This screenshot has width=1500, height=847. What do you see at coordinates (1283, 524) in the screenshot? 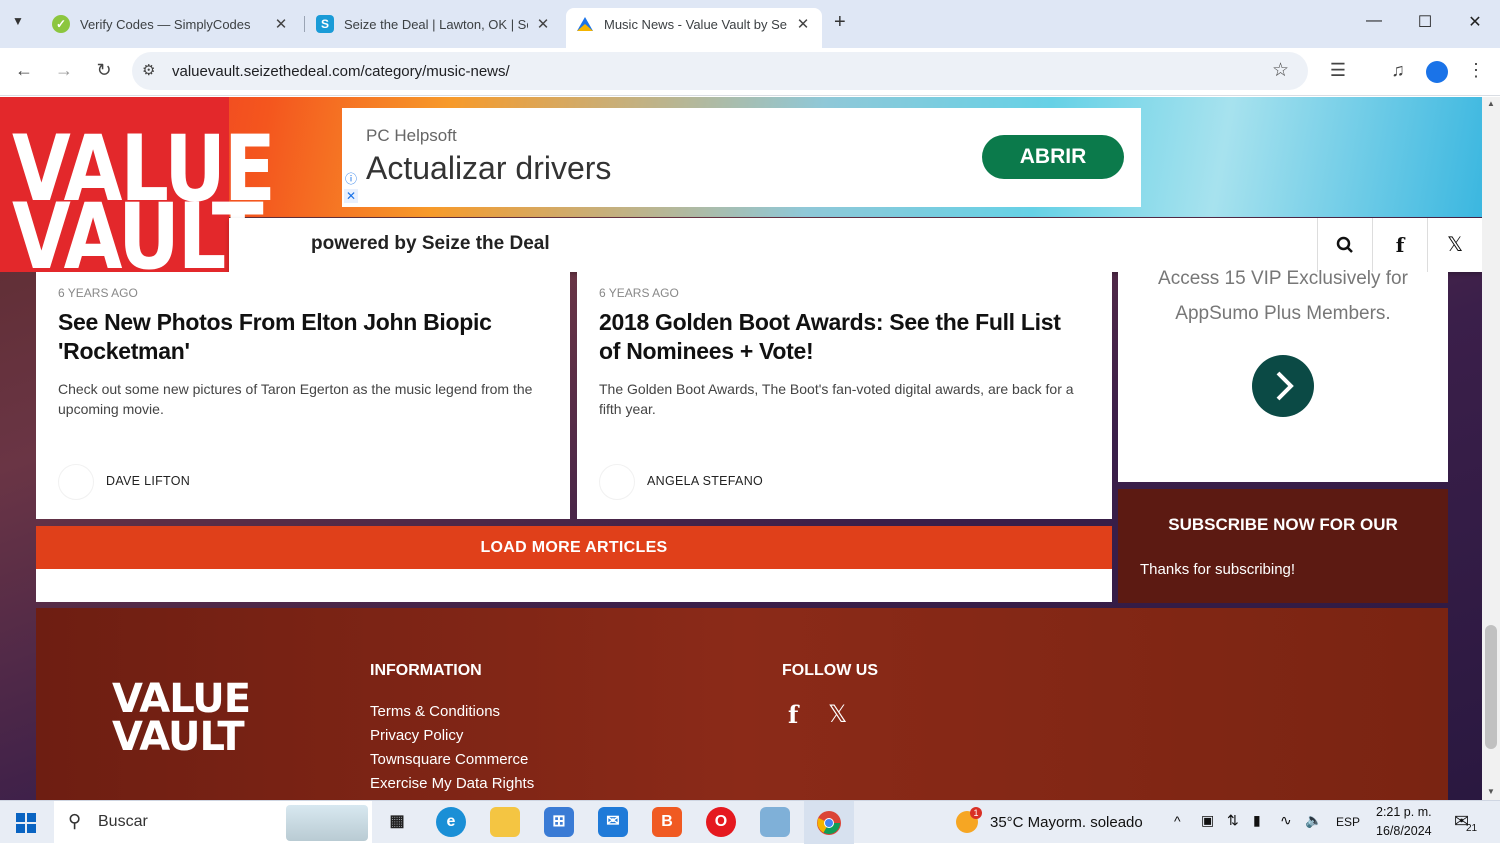
I see `subscribe-heading: SUBSCRIBE NOW FOR OUR` at bounding box center [1283, 524].